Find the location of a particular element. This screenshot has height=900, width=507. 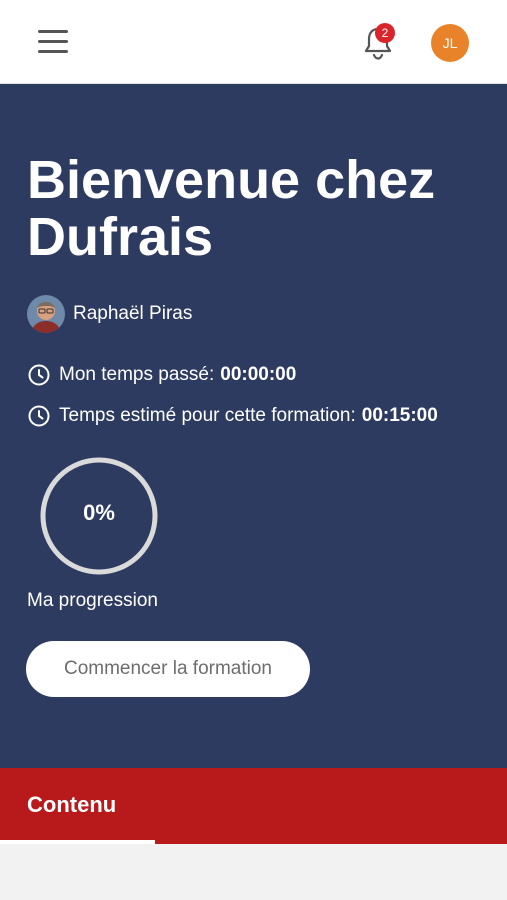

page-title: Bienvenue chez Dufrais is located at coordinates (231, 208).